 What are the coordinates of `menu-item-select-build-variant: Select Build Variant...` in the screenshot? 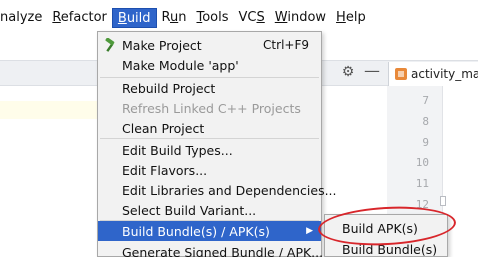 It's located at (209, 210).